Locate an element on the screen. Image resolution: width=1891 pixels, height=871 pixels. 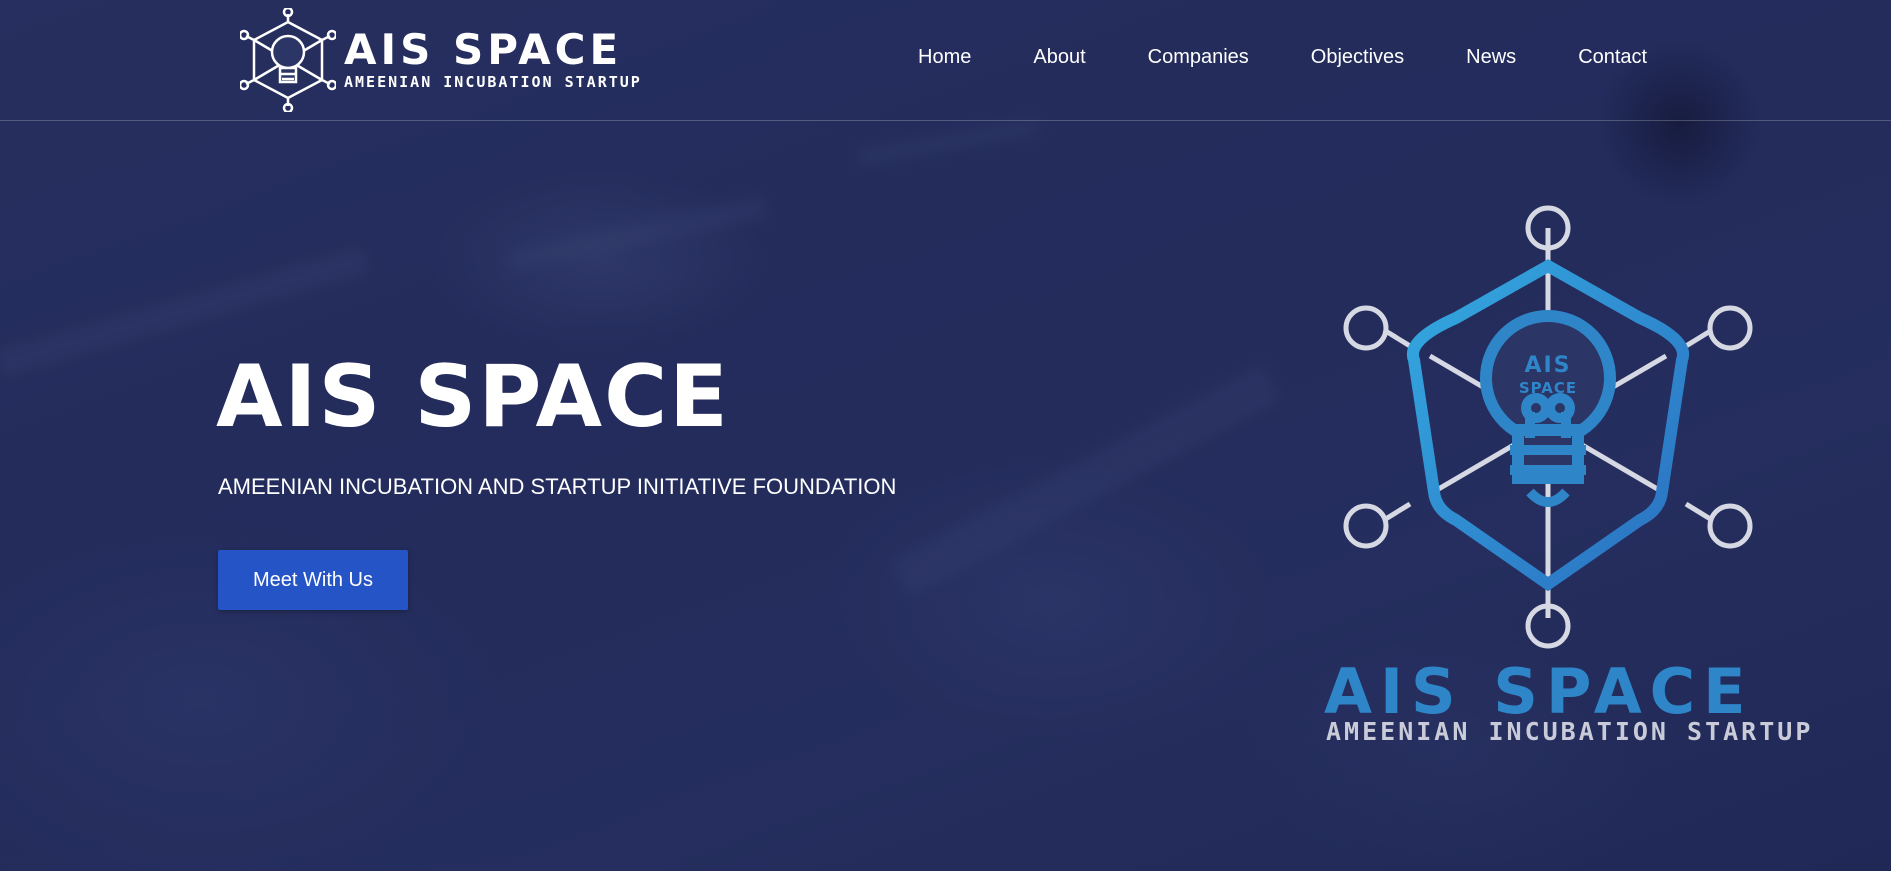
hero-logo-name: AIS SPACE is located at coordinates (1539, 691).